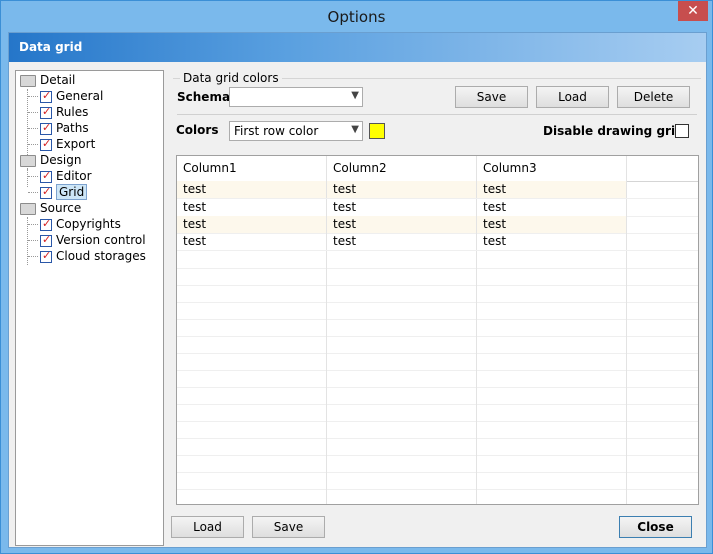  Describe the element at coordinates (653, 97) in the screenshot. I see `schema-delete-button: Delete` at that location.